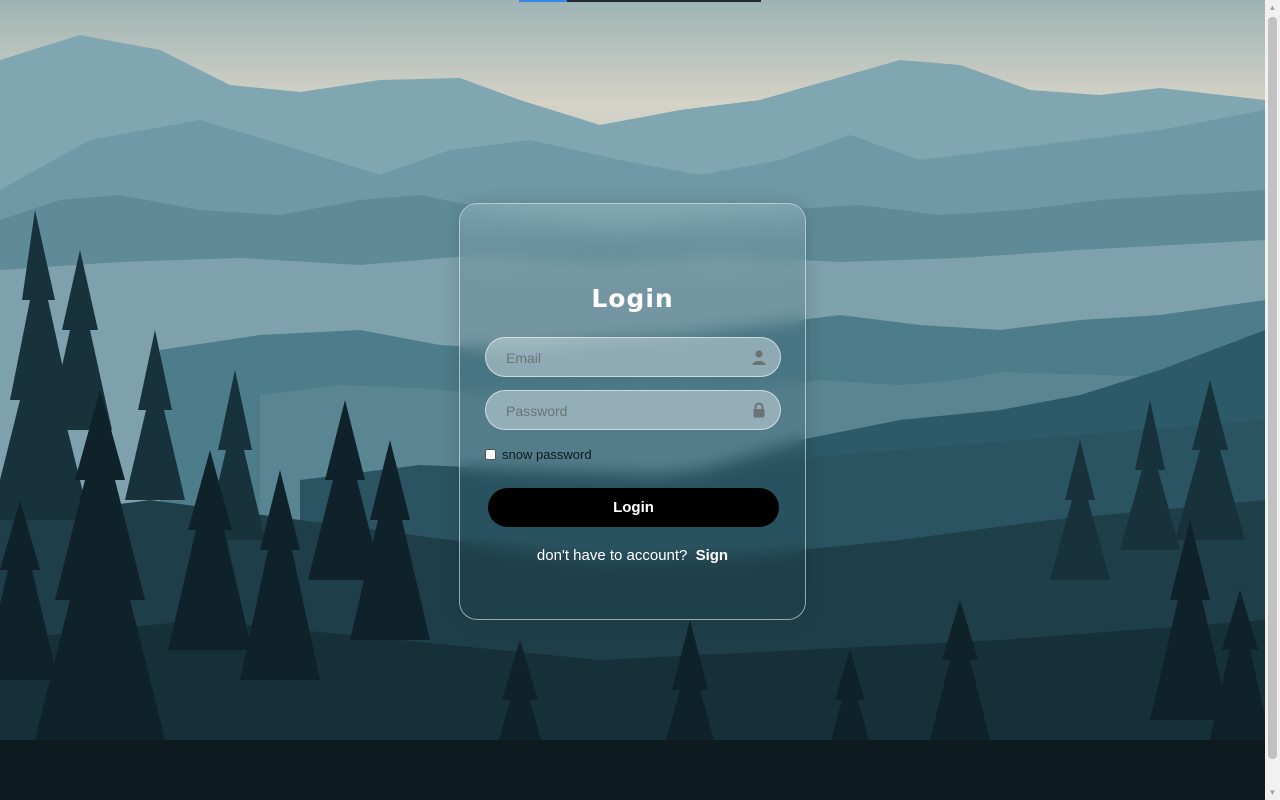 The width and height of the screenshot is (1280, 800). What do you see at coordinates (759, 410) in the screenshot?
I see `lock-icon` at bounding box center [759, 410].